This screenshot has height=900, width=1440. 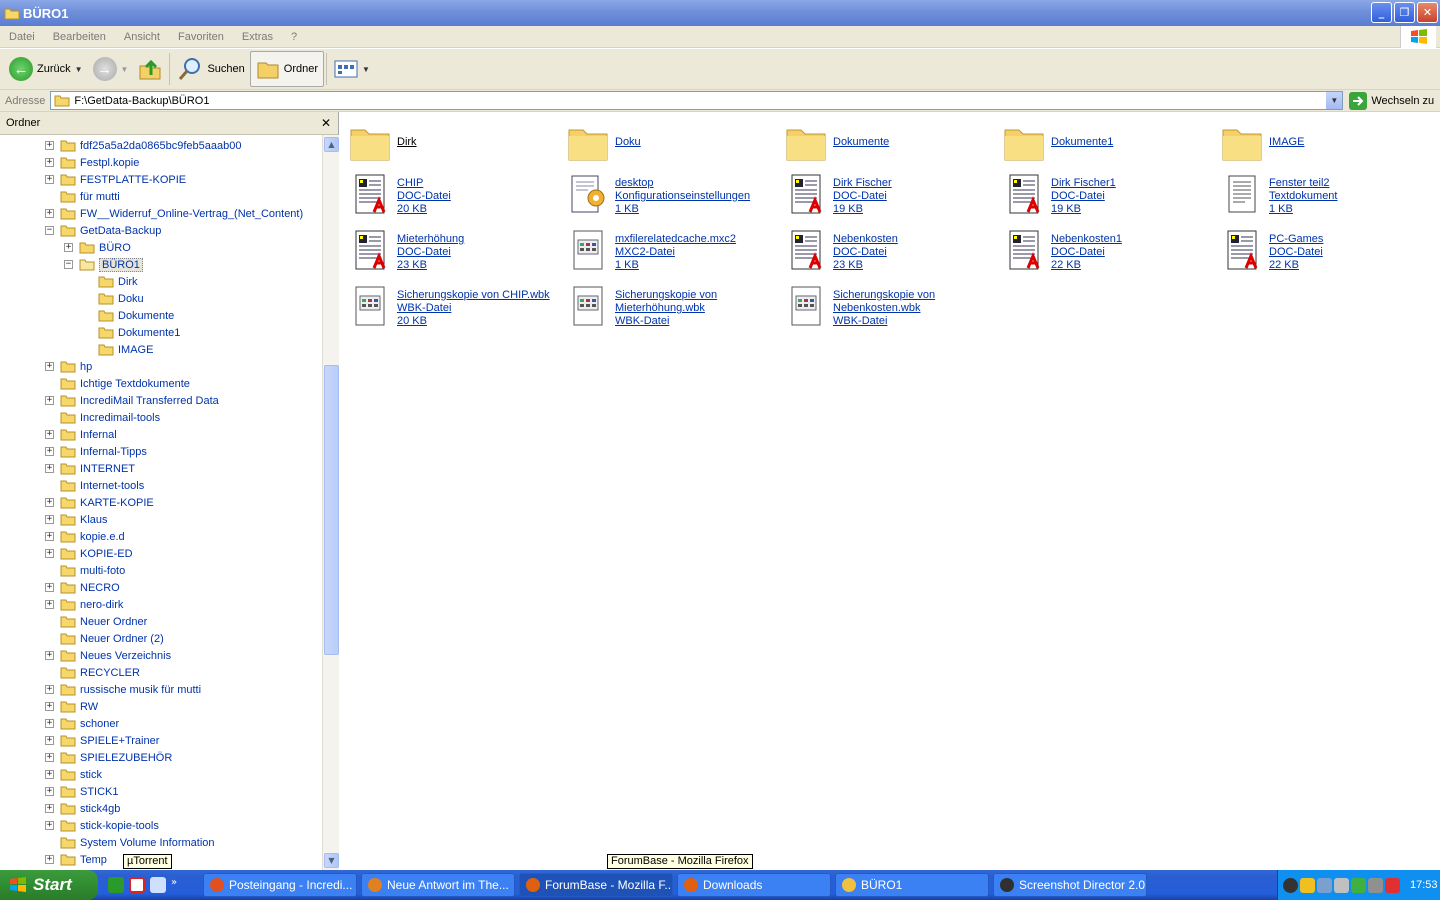 I want to click on tree-item: Dokumente1, so click(x=139, y=332).